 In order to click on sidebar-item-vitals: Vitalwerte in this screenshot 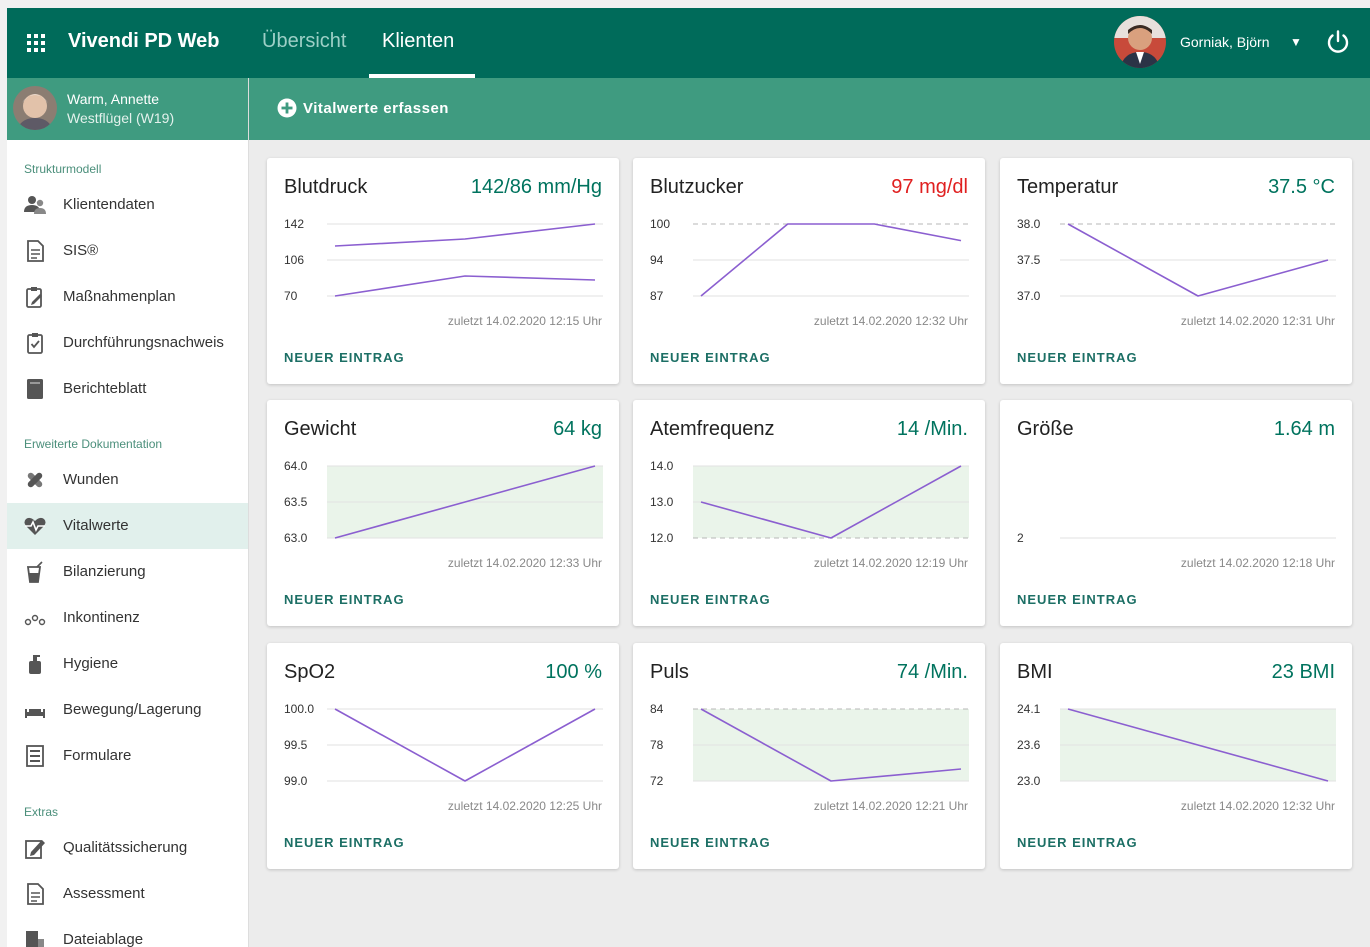, I will do `click(127, 526)`.